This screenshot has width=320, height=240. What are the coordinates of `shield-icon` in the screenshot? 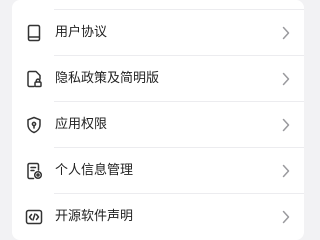 It's located at (34, 125).